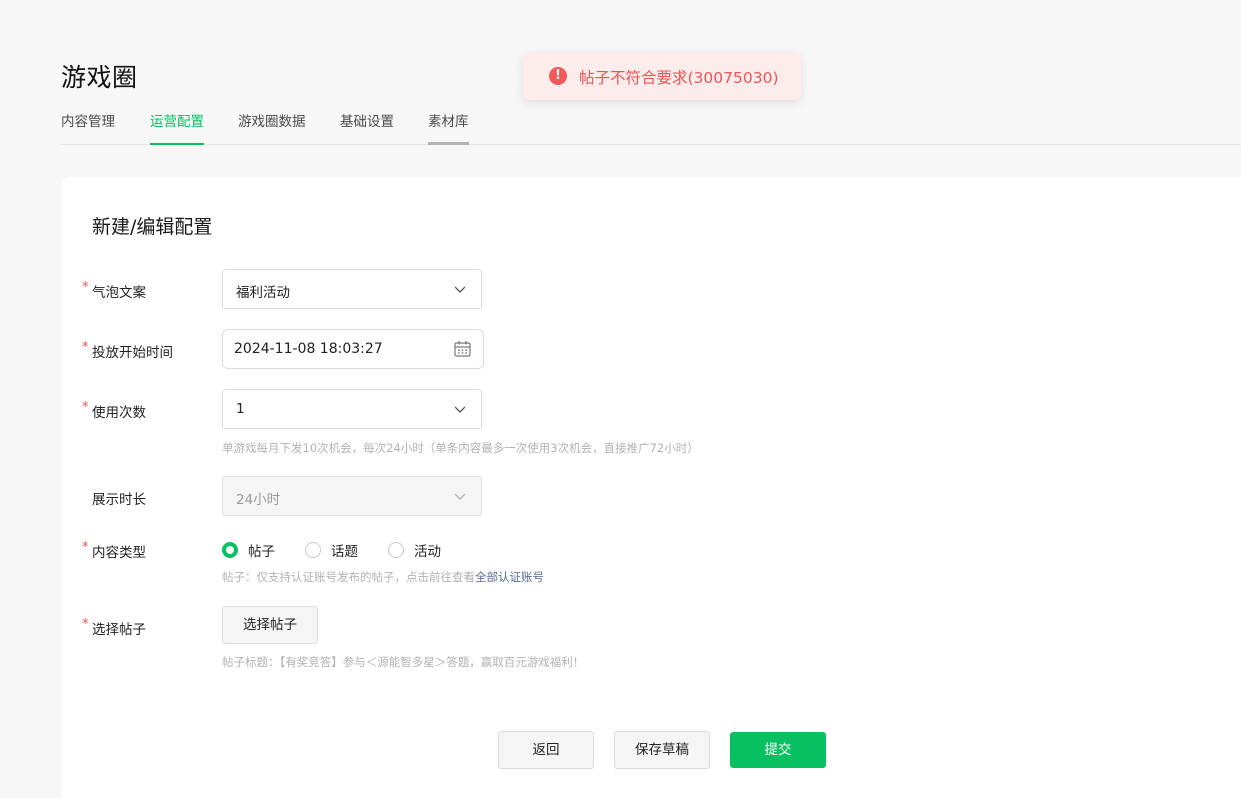 This screenshot has height=798, width=1241. I want to click on toast-message: 帖子不符合要求(30075030), so click(679, 78).